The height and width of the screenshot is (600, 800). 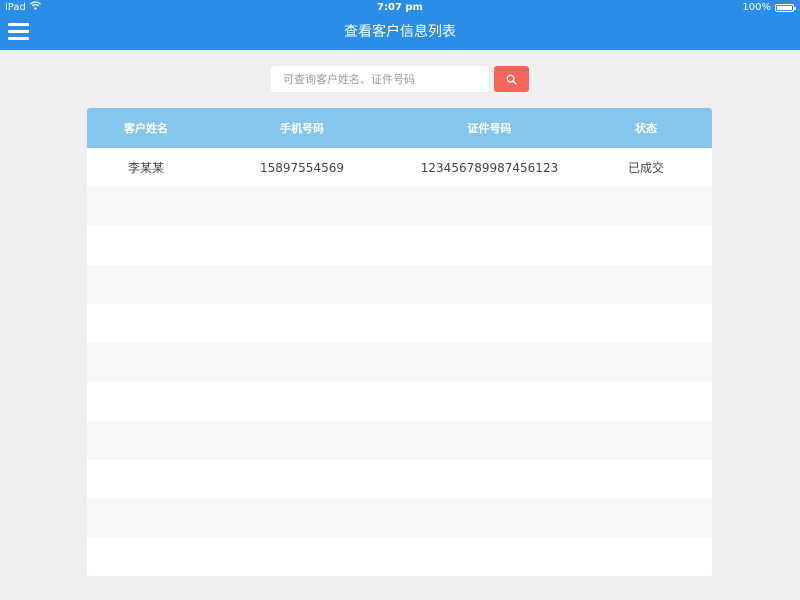 What do you see at coordinates (645, 168) in the screenshot?
I see `table-cell-status: 已成交` at bounding box center [645, 168].